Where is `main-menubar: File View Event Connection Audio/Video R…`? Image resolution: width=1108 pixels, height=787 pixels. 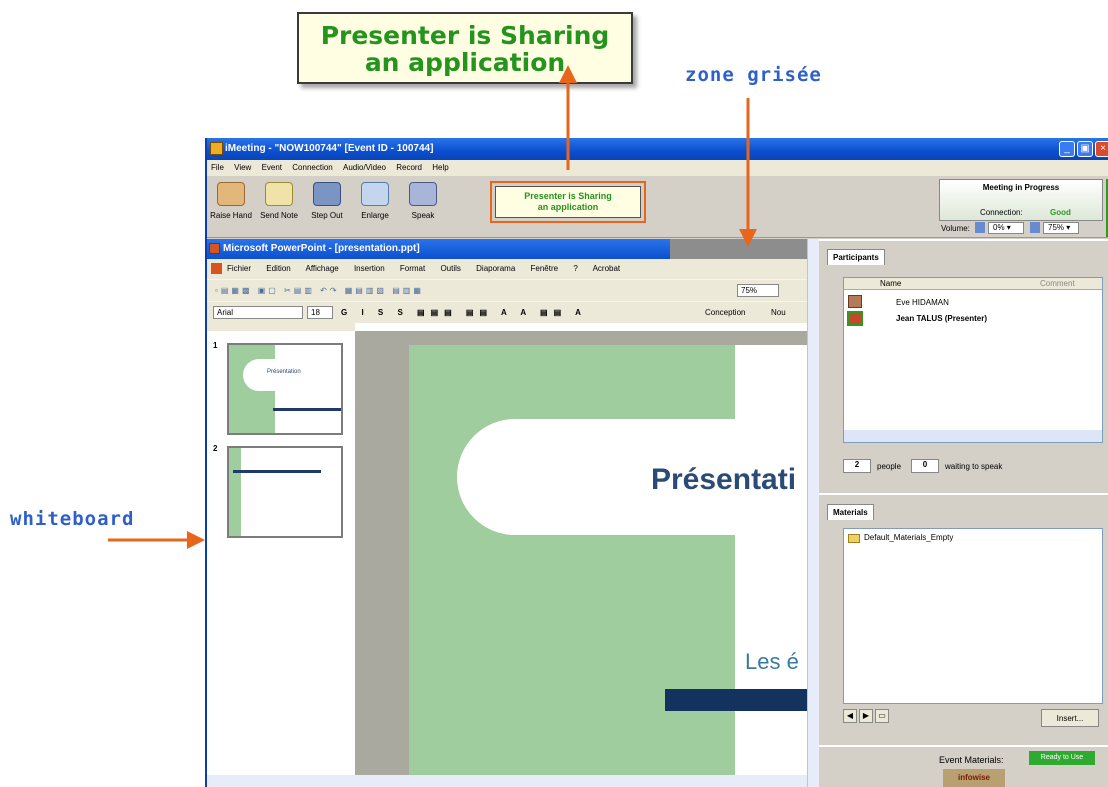 main-menubar: File View Event Connection Audio/Video R… is located at coordinates (657, 168).